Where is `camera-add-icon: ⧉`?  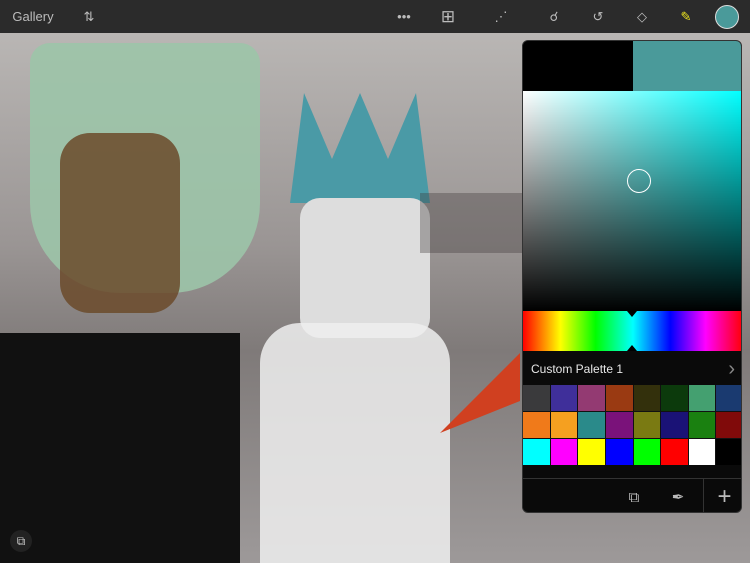
camera-add-icon: ⧉ is located at coordinates (634, 495).